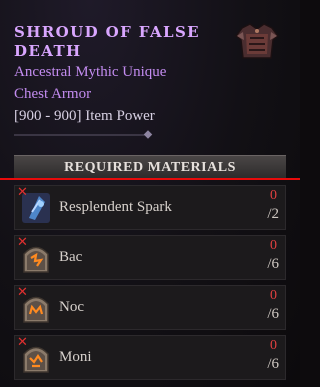  I want to click on item-rarity: Ancestral Mythic Unique, so click(90, 72).